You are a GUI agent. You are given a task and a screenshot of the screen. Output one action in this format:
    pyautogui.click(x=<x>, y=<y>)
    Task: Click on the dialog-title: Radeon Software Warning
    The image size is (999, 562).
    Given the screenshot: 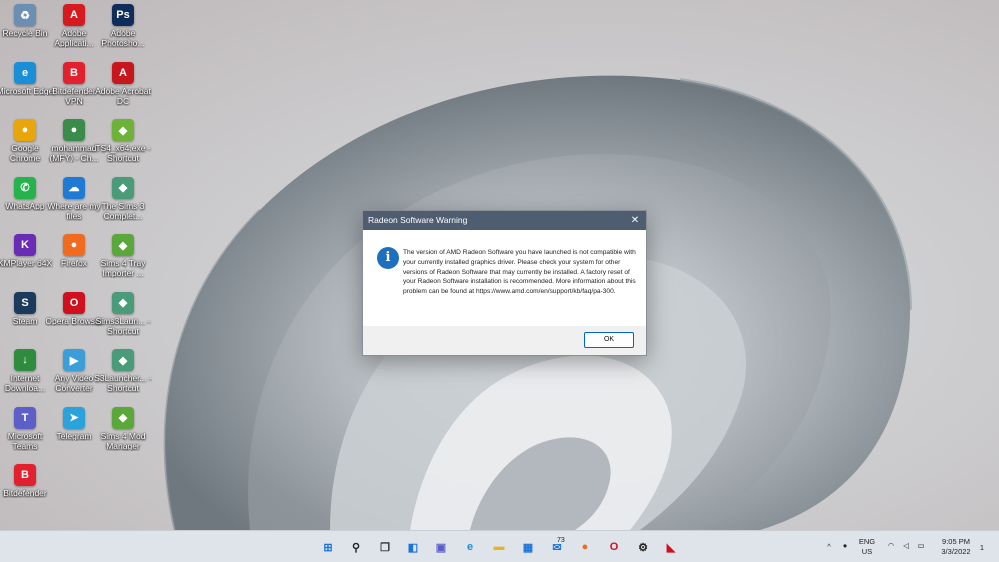 What is the action you would take?
    pyautogui.click(x=418, y=220)
    